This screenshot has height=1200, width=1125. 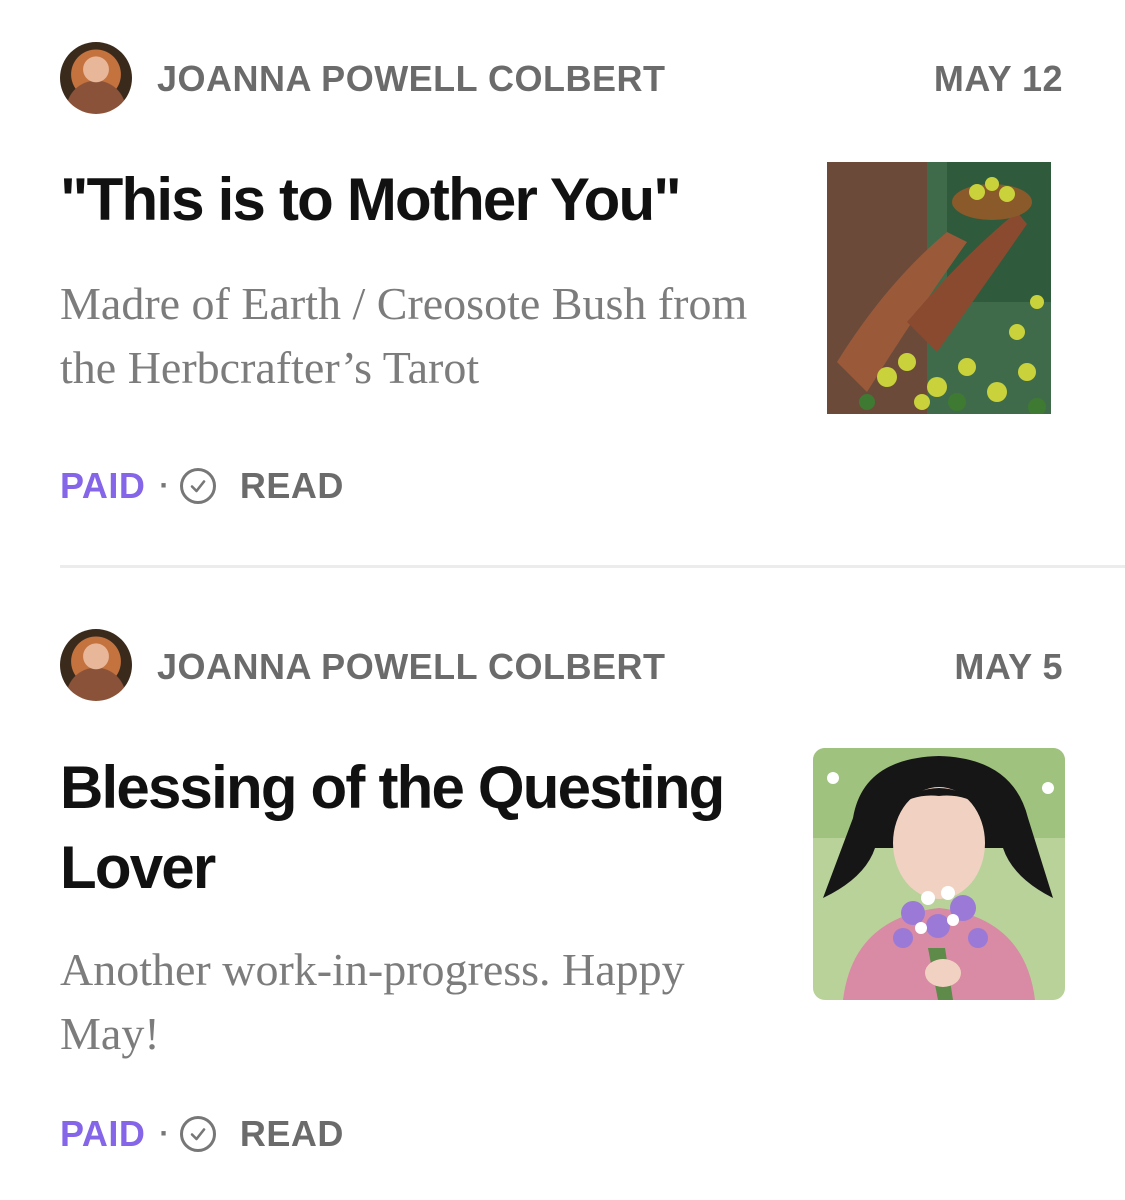 What do you see at coordinates (1008, 666) in the screenshot?
I see `post-date: MAY 5` at bounding box center [1008, 666].